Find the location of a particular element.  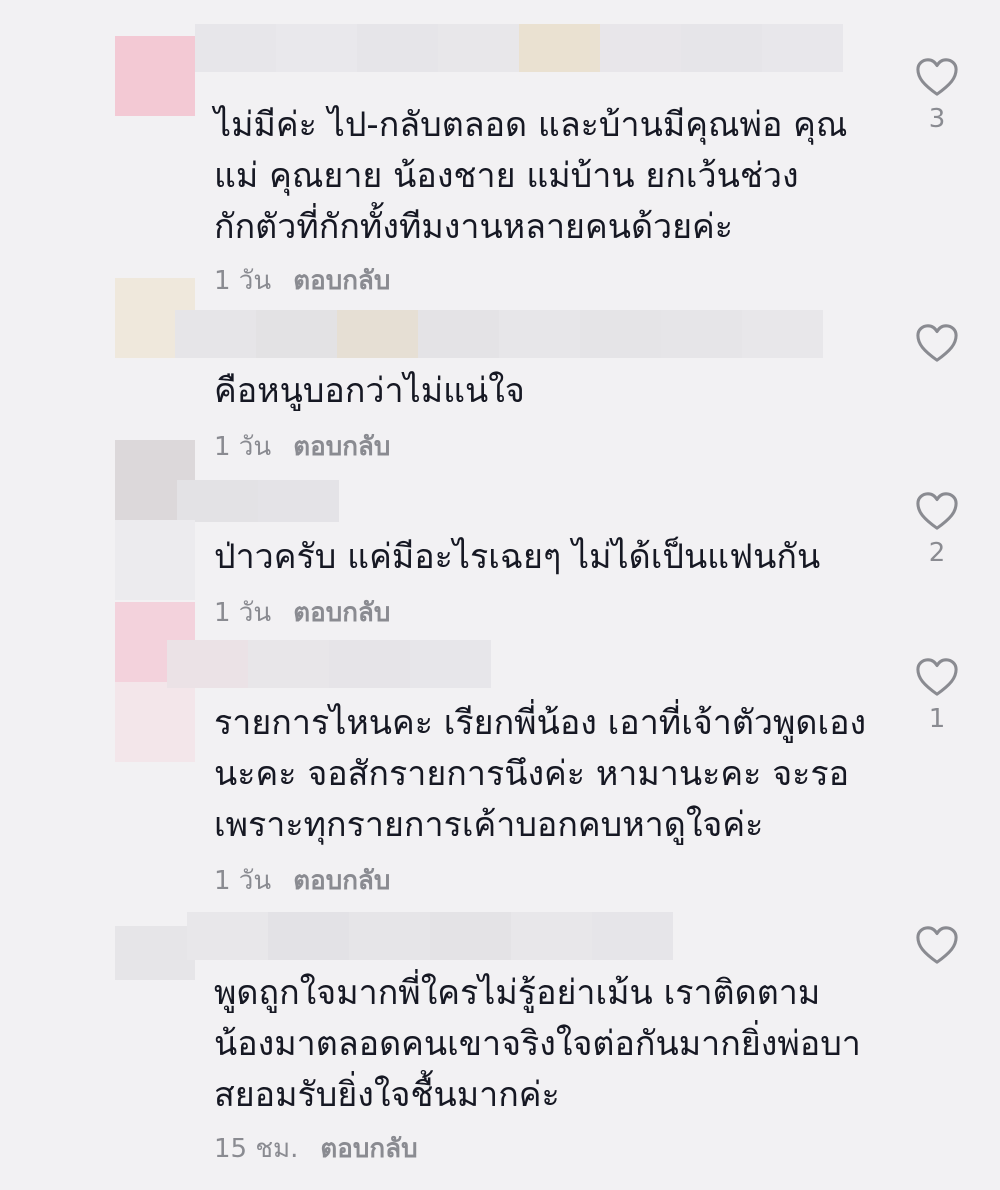

comment-meta: 15 ชม. ตอบกลับ is located at coordinates (316, 1148).